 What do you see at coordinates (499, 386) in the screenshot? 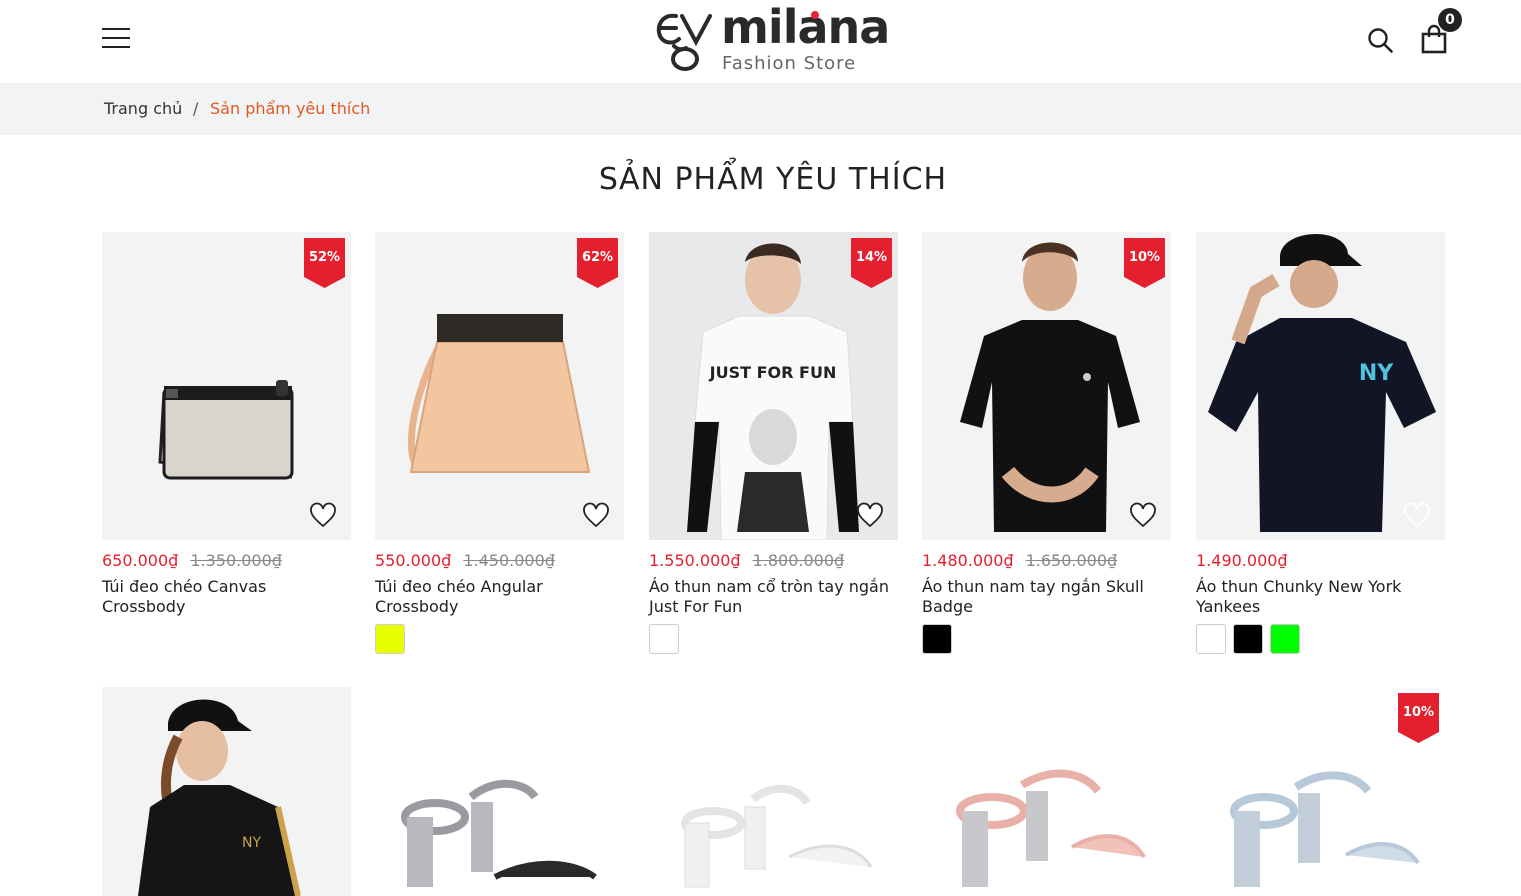
I see `product-image: 62%` at bounding box center [499, 386].